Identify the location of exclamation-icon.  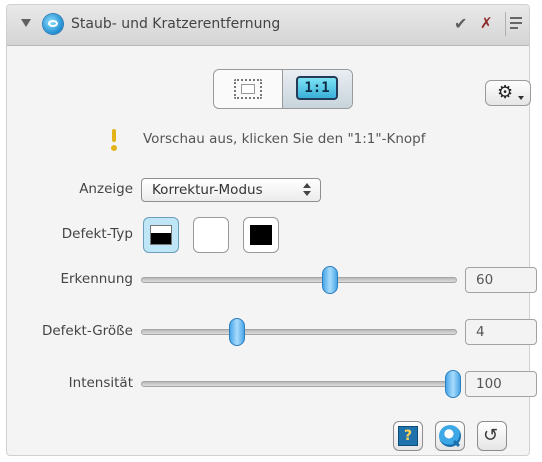
(114, 140).